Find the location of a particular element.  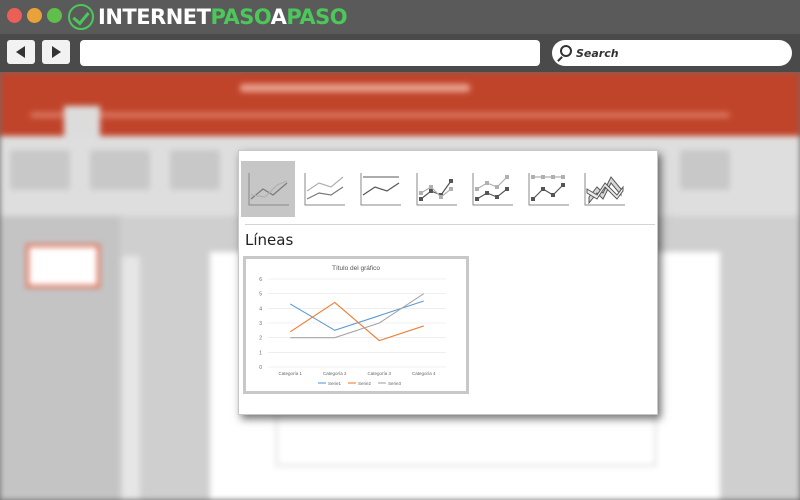

100-stacked-line-chart-icon is located at coordinates (380, 189).